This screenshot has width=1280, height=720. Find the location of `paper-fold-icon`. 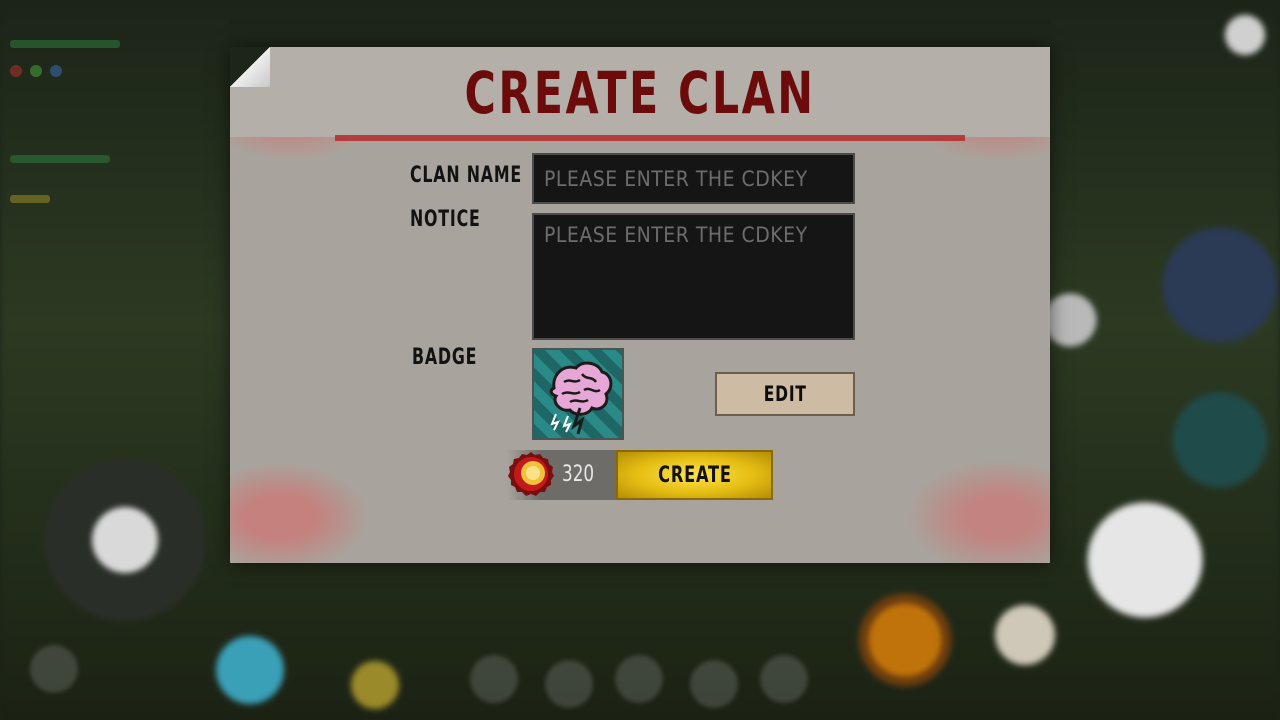

paper-fold-icon is located at coordinates (250, 67).